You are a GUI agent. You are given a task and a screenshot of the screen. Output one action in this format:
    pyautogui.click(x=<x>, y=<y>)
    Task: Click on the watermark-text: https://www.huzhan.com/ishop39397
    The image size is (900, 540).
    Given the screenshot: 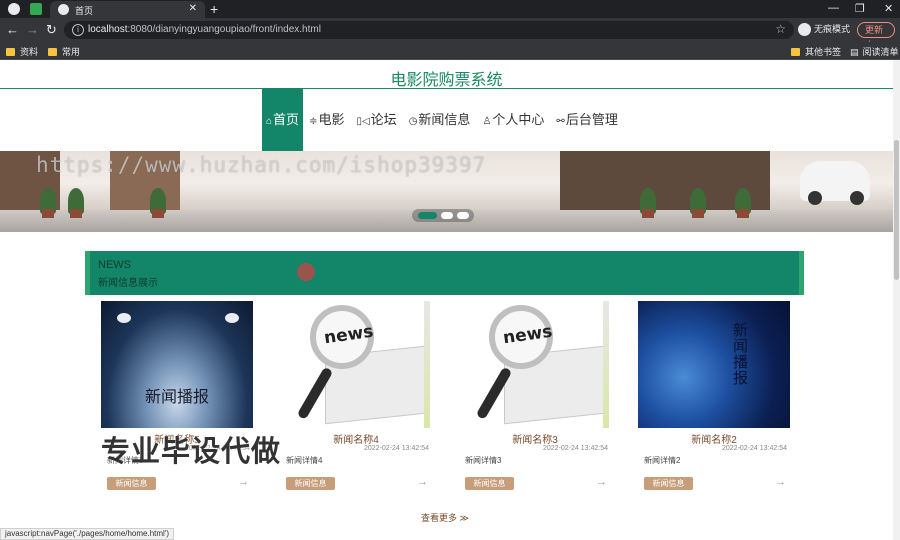 What is the action you would take?
    pyautogui.click(x=261, y=165)
    